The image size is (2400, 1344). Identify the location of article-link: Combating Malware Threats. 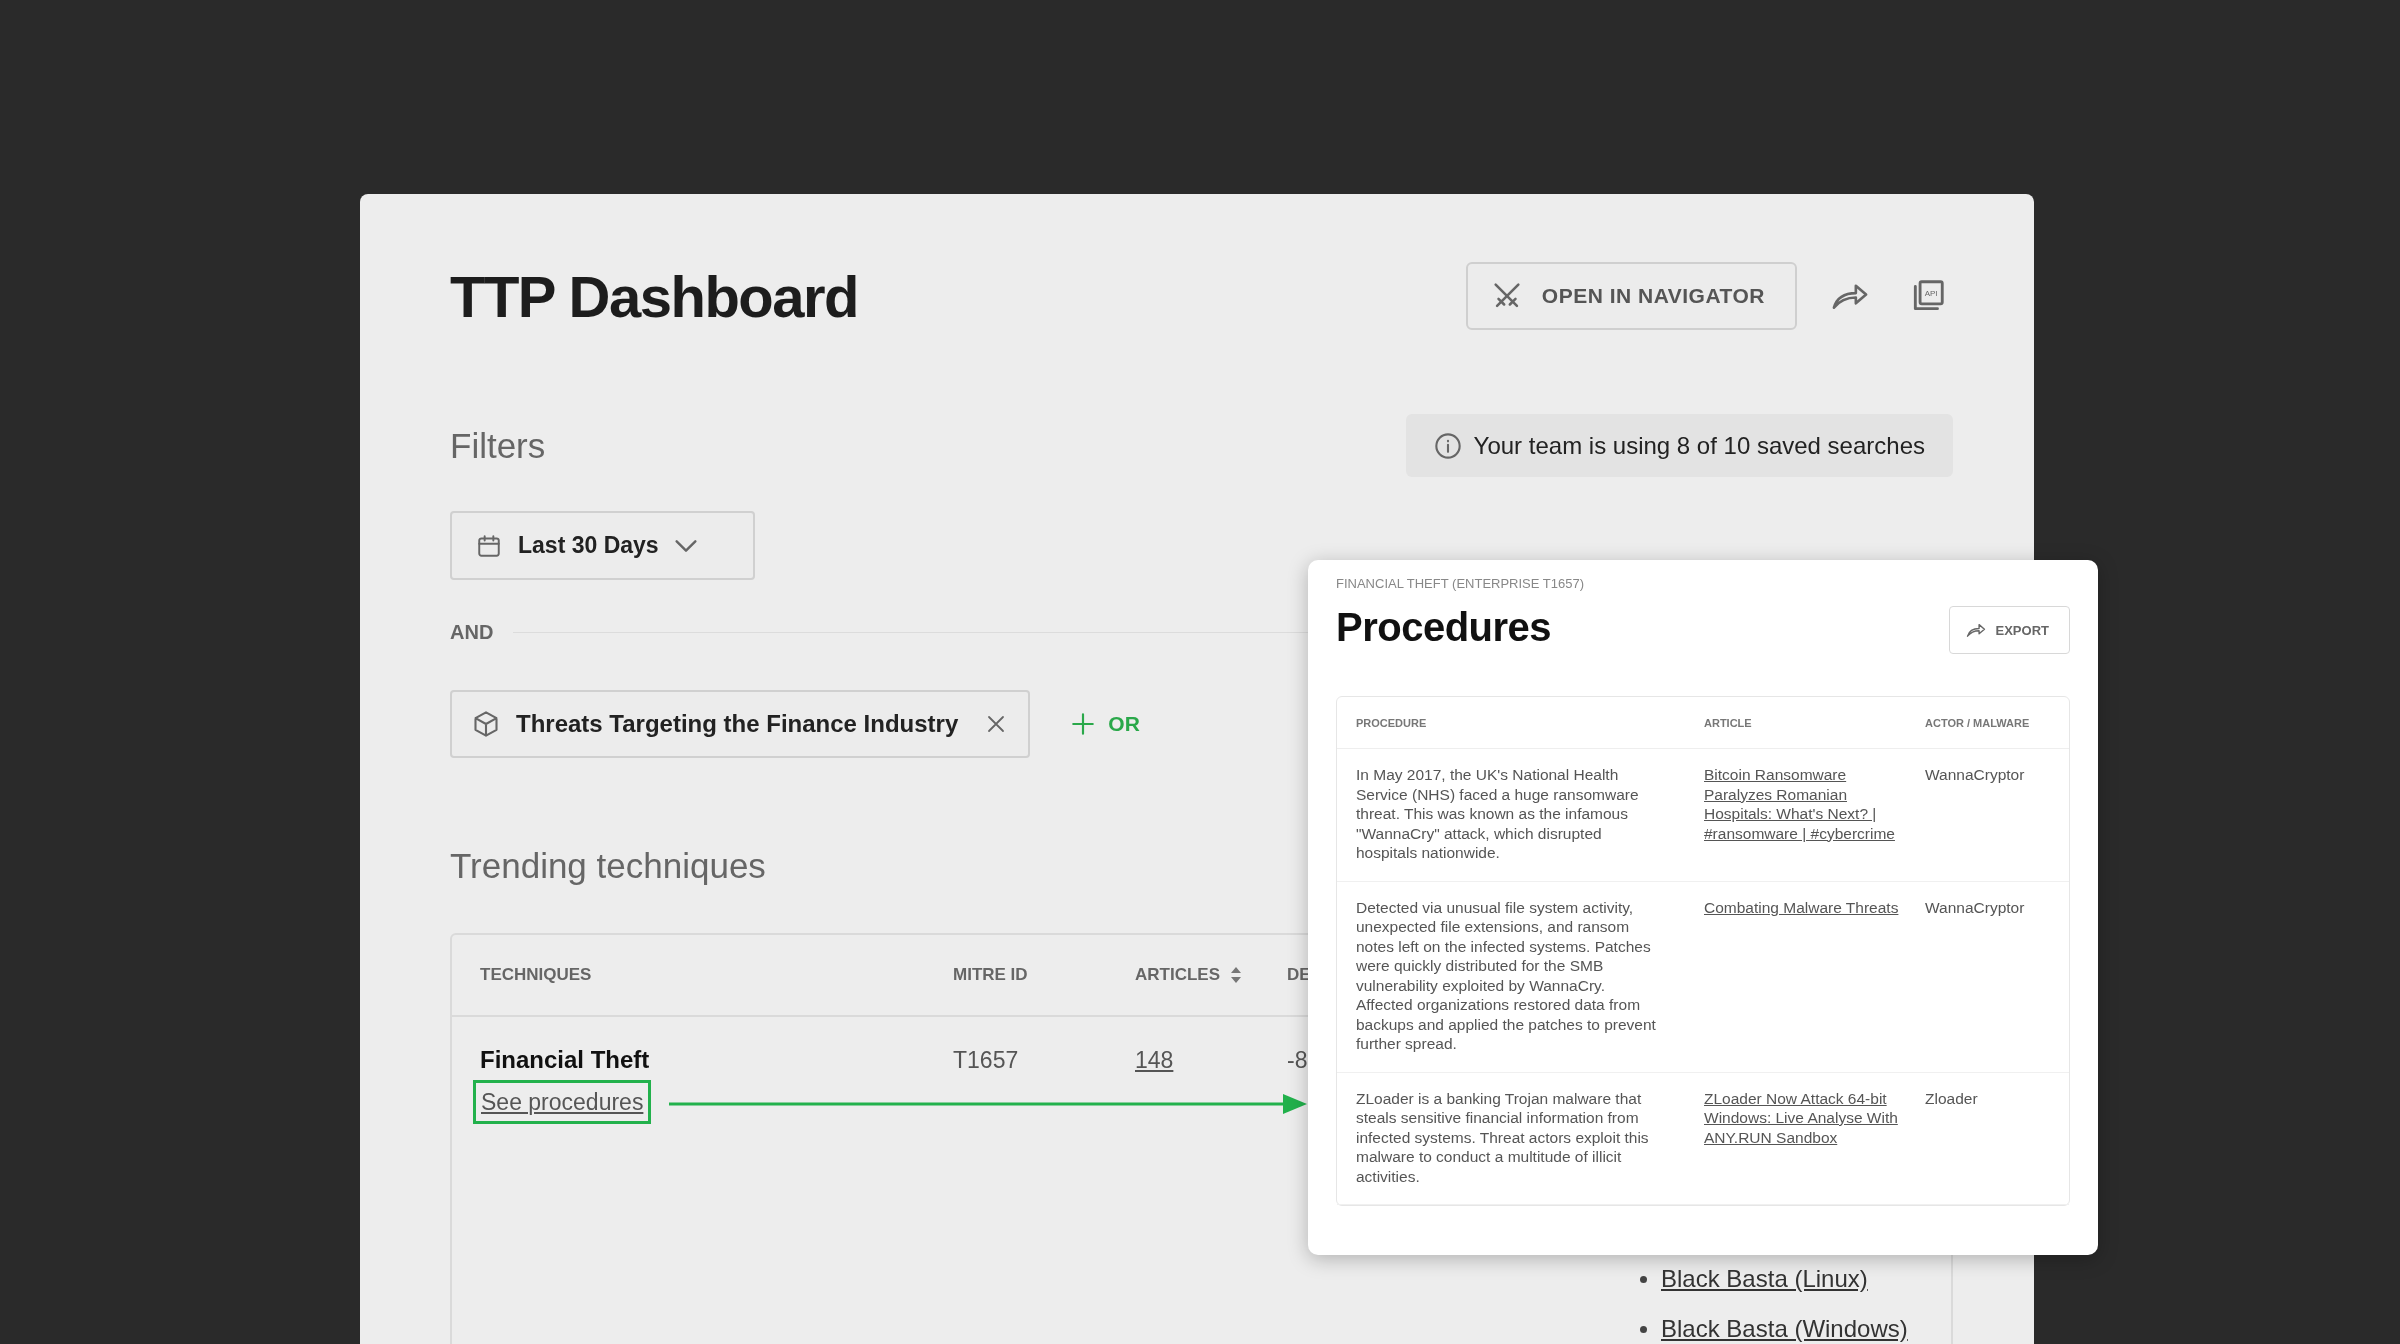
(1807, 907).